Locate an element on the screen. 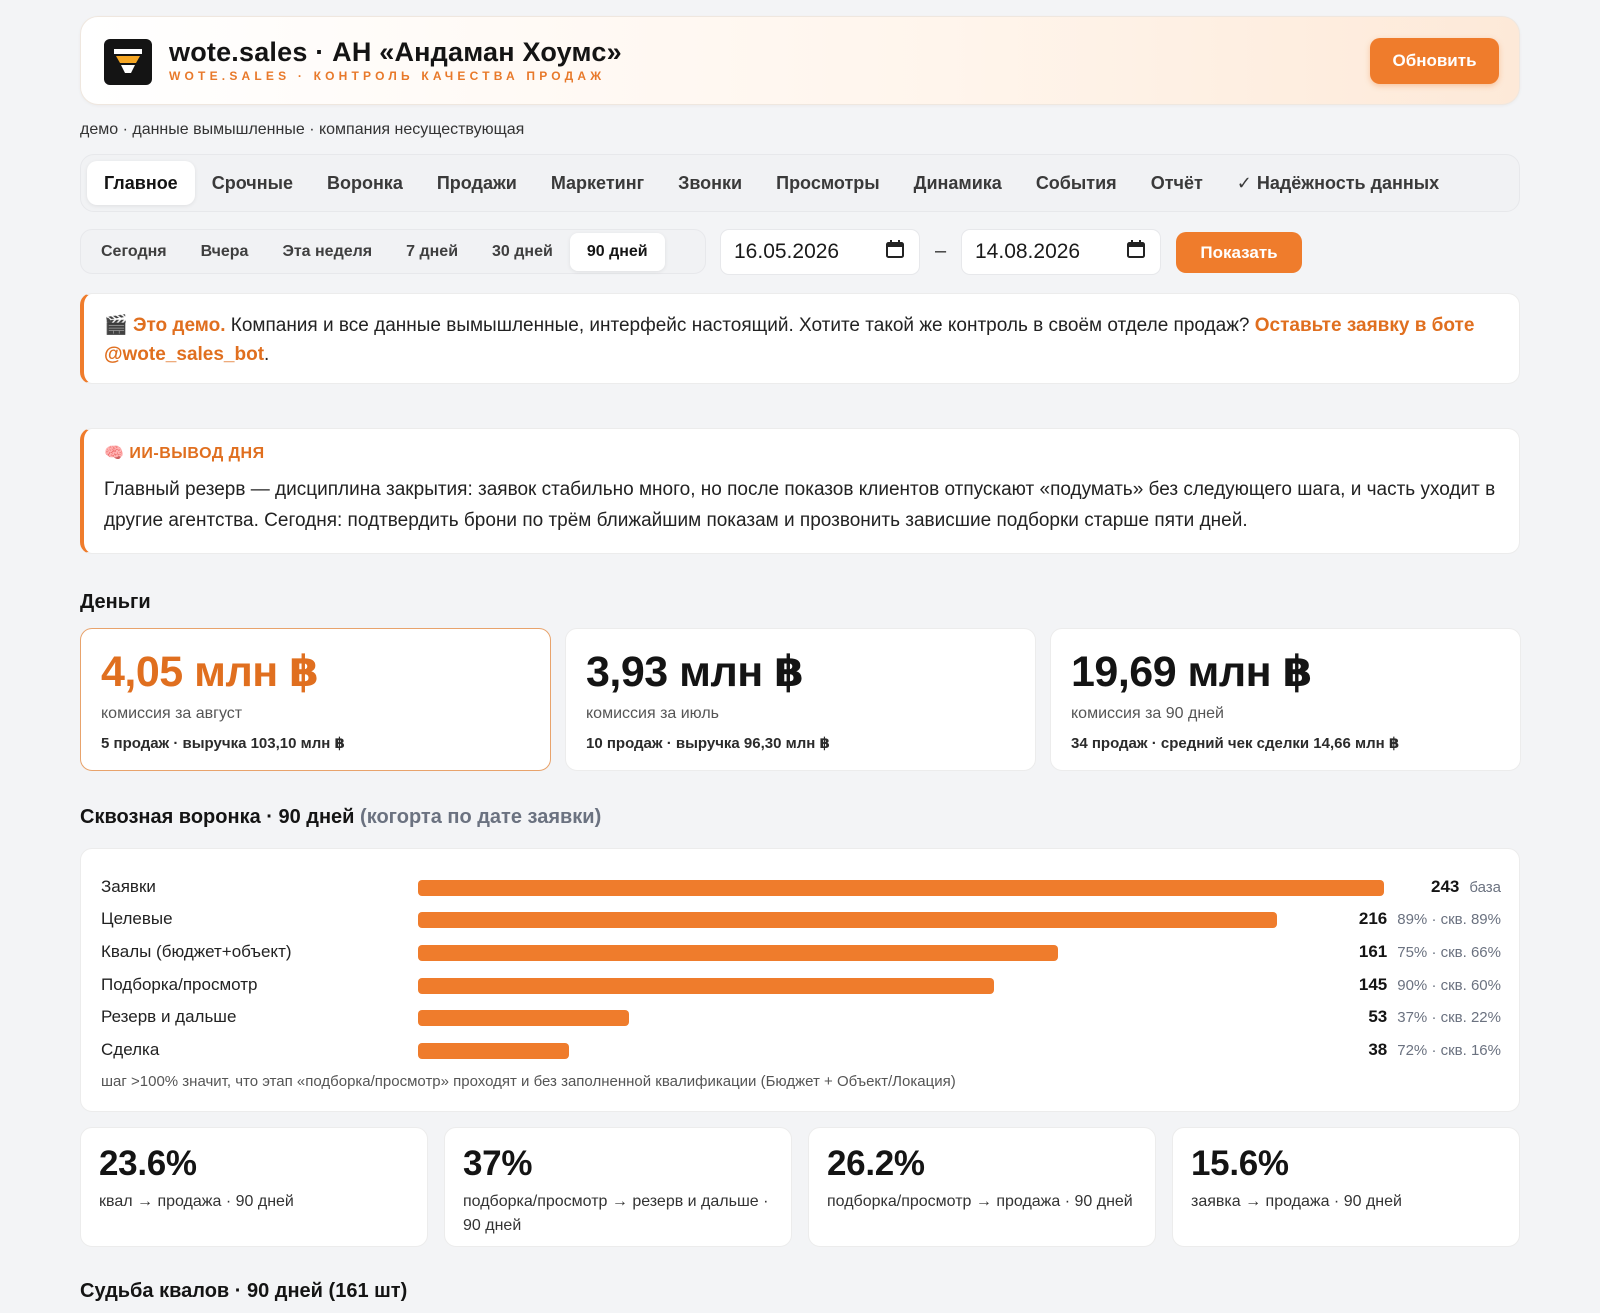 The height and width of the screenshot is (1313, 1600). kpi-value: 23.6% is located at coordinates (148, 1163).